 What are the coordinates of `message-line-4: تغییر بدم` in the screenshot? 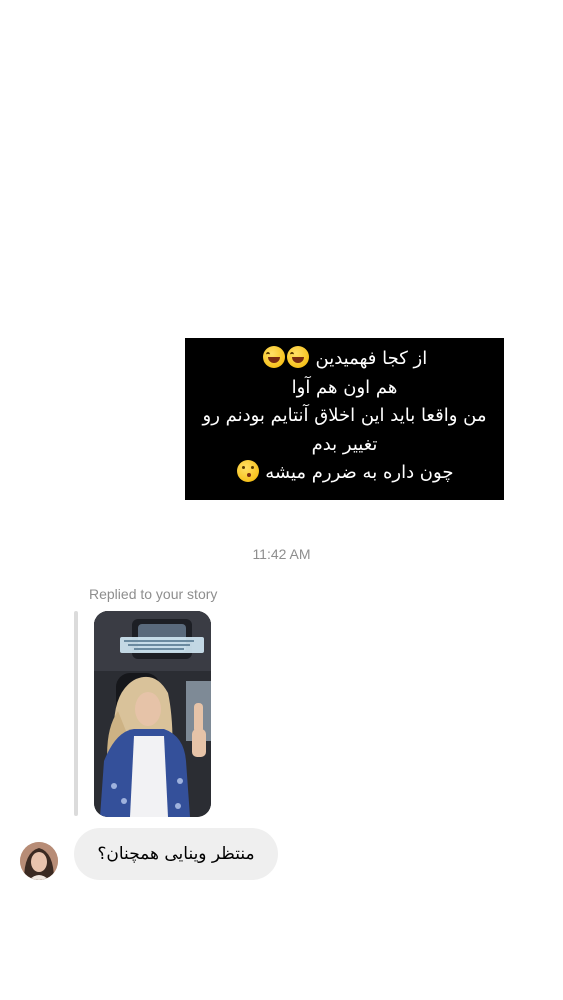 It's located at (344, 444).